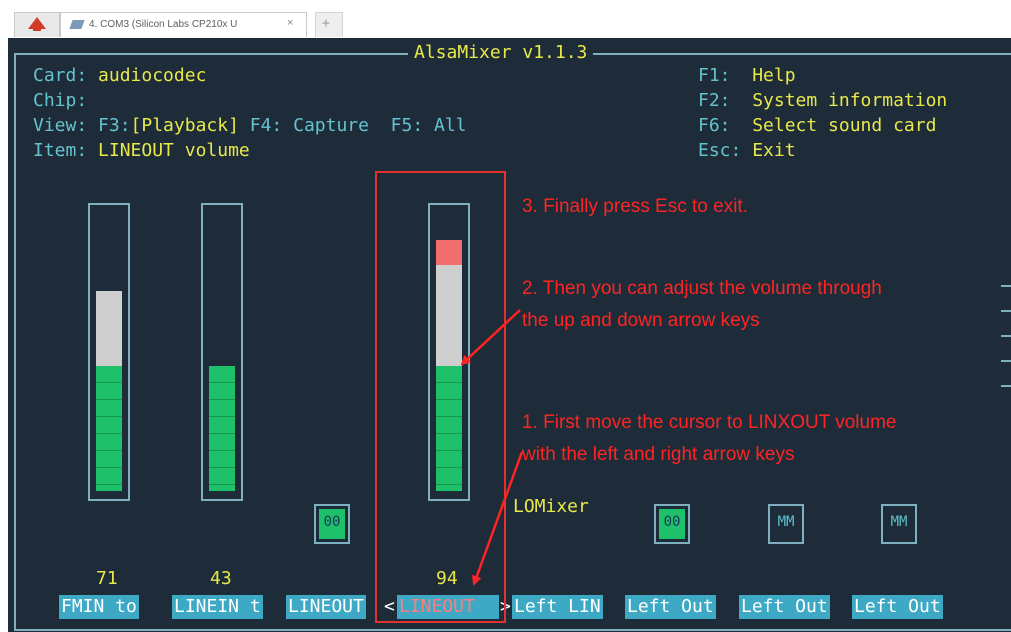  Describe the element at coordinates (490, 337) in the screenshot. I see `arrow-to-volume-bar` at that location.